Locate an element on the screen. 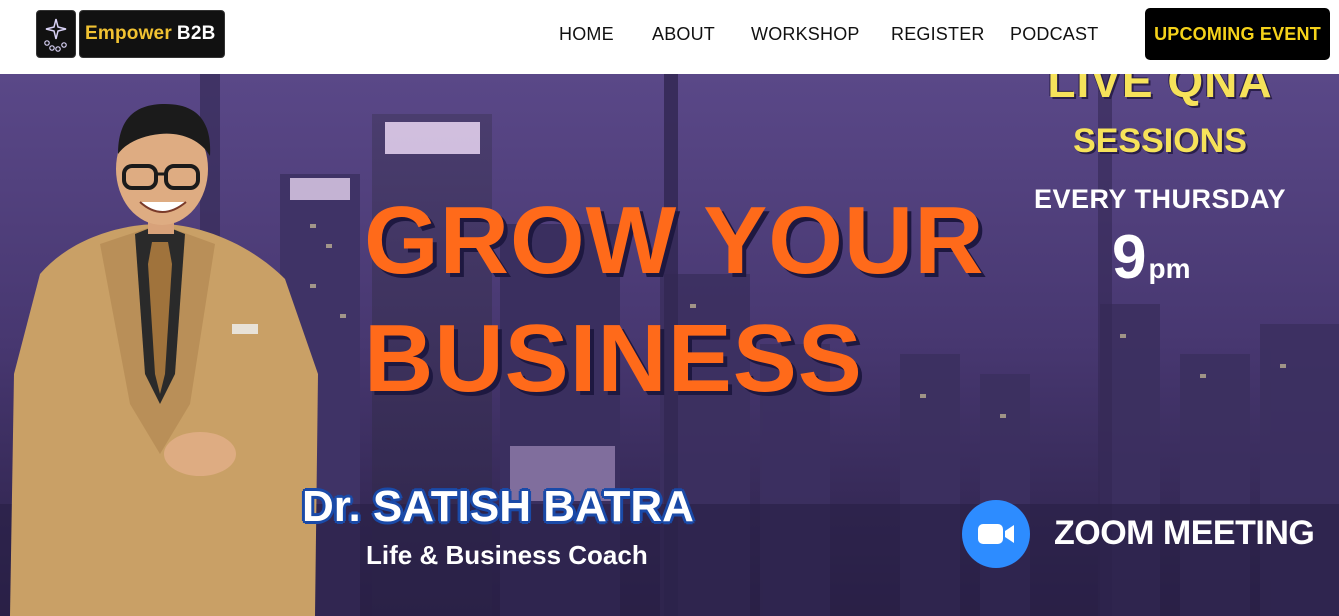 The height and width of the screenshot is (616, 1339). nav-podcast: PODCAST is located at coordinates (1054, 34).